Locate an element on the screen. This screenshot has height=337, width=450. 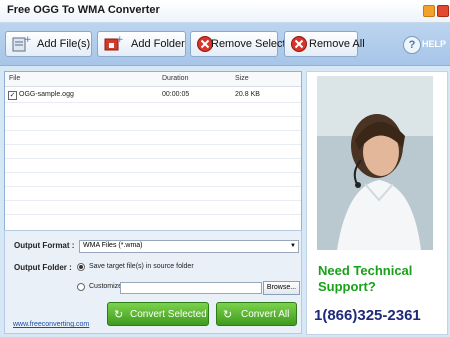
add-folder-label: Add Folder is located at coordinates (158, 44).